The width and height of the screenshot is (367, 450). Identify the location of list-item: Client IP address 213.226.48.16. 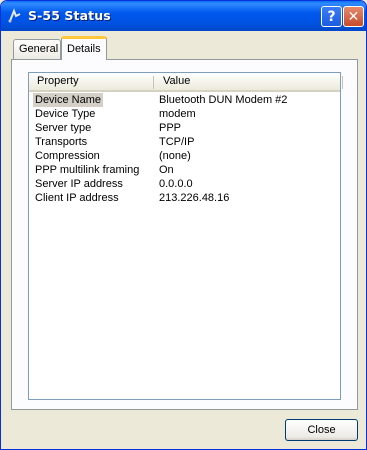
(184, 198).